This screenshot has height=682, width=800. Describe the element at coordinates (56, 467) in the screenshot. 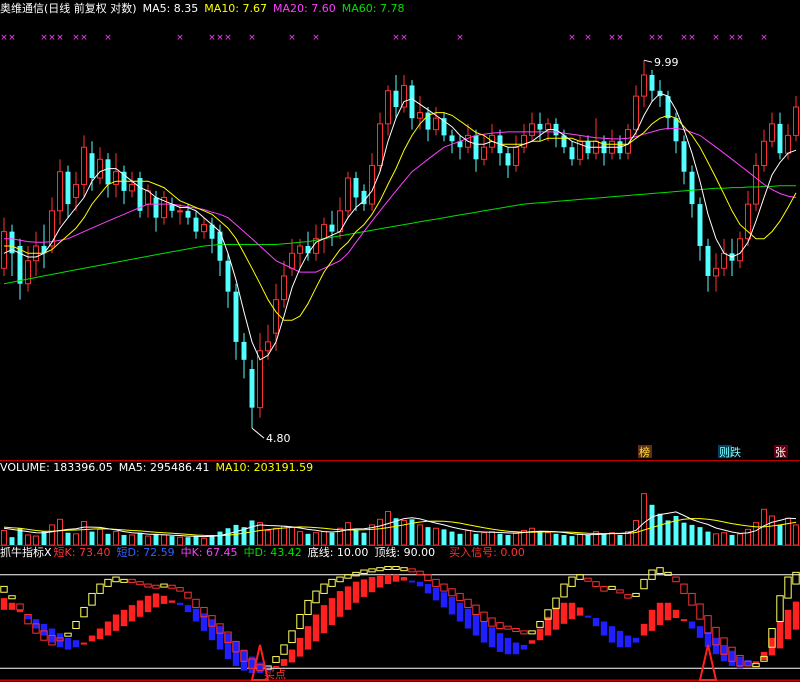

I see `volume-label: VOLUME: 183396.05` at that location.